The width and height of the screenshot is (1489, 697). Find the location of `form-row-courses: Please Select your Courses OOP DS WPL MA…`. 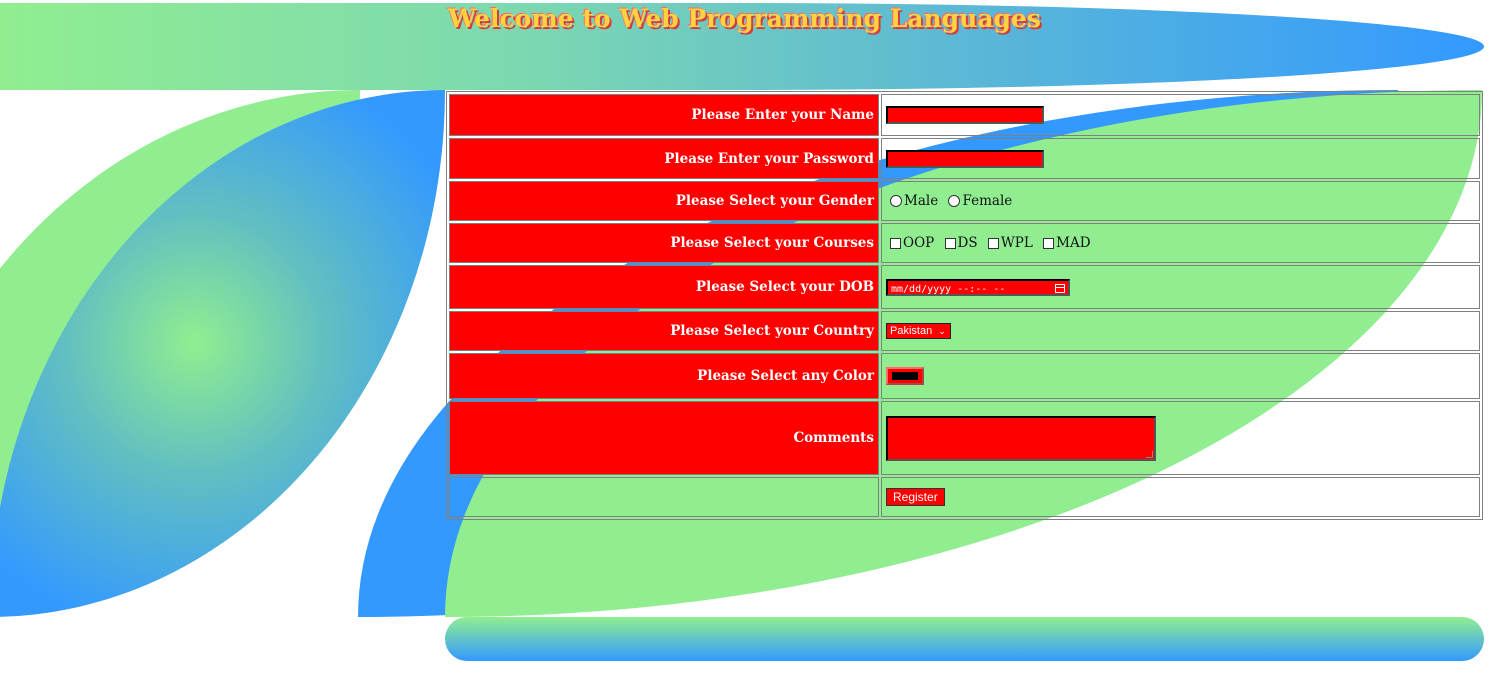

form-row-courses: Please Select your Courses OOP DS WPL MA… is located at coordinates (964, 243).